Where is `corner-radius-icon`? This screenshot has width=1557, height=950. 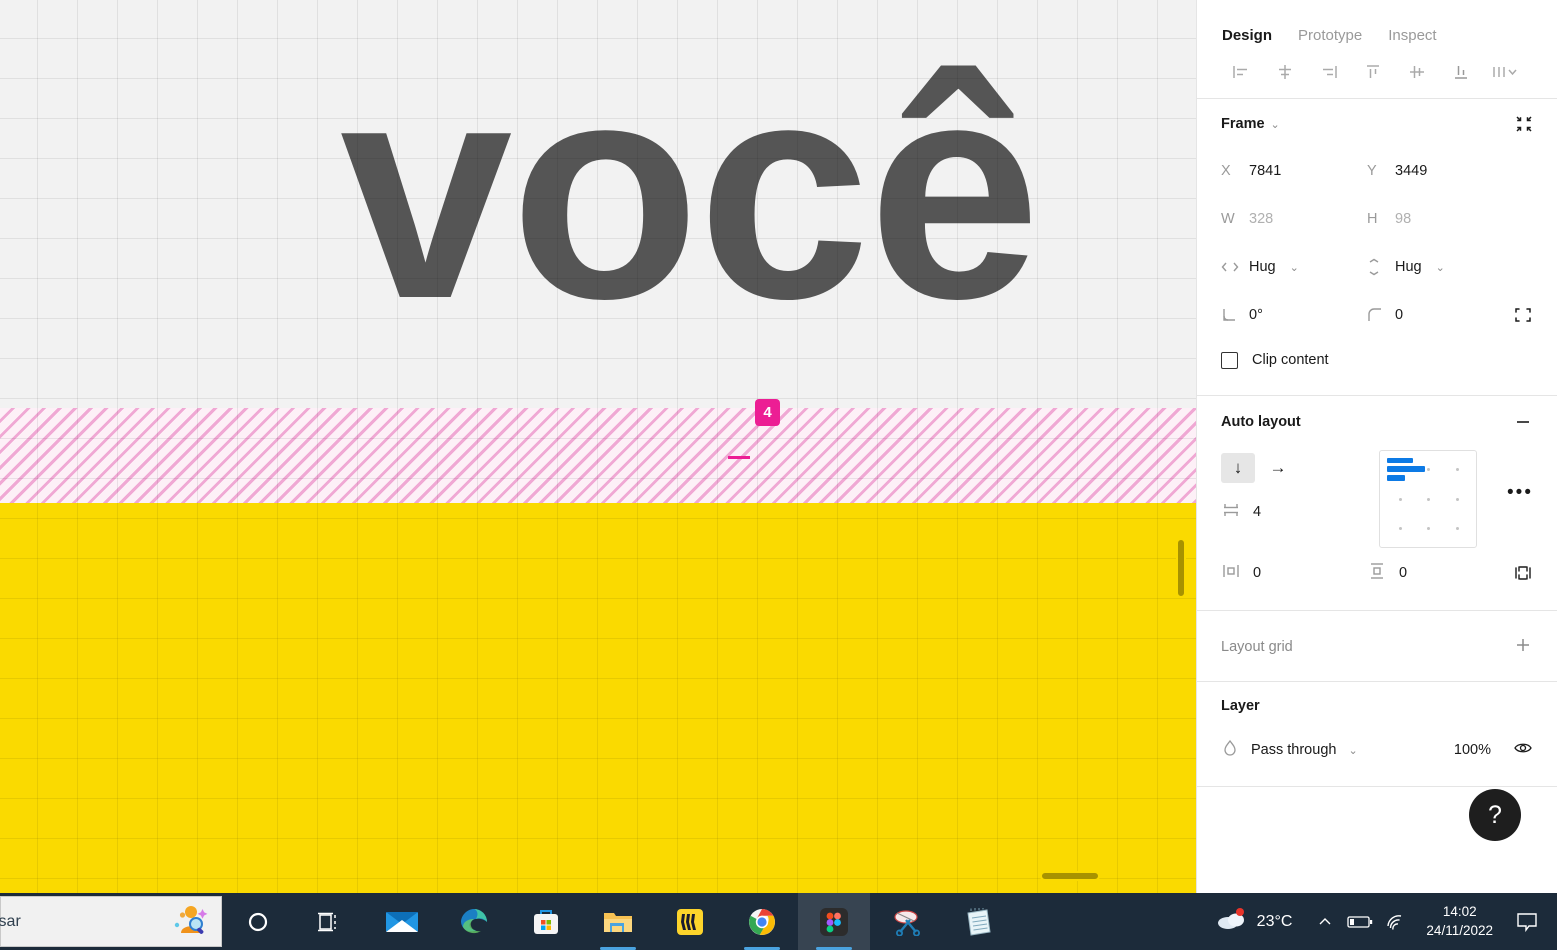
corner-radius-icon is located at coordinates (1376, 315).